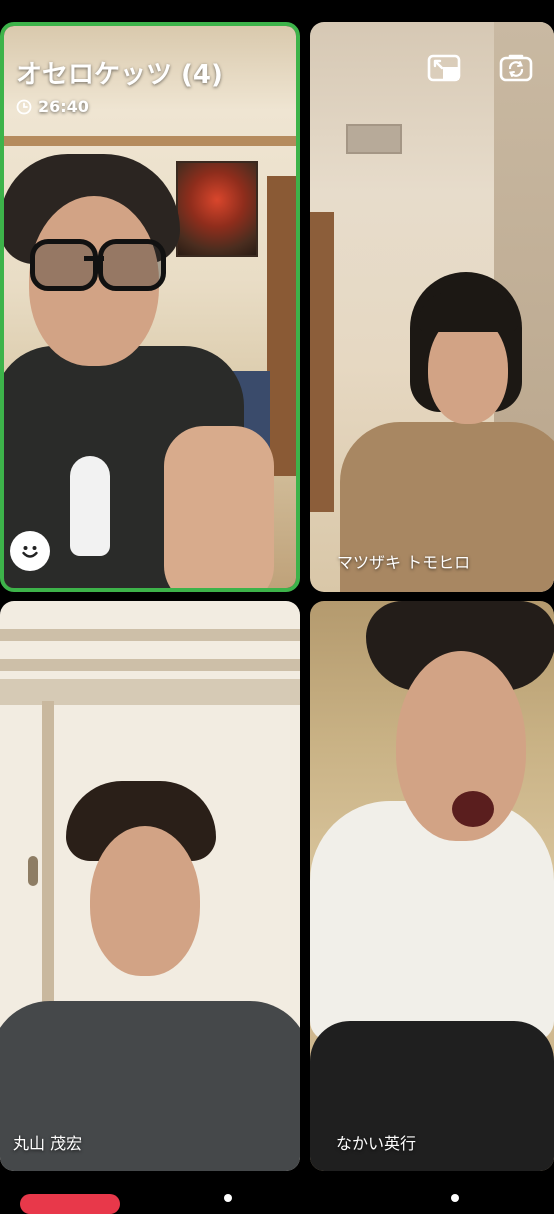  What do you see at coordinates (404, 562) in the screenshot?
I see `participant-name-2: マツザキ トモヒロ` at bounding box center [404, 562].